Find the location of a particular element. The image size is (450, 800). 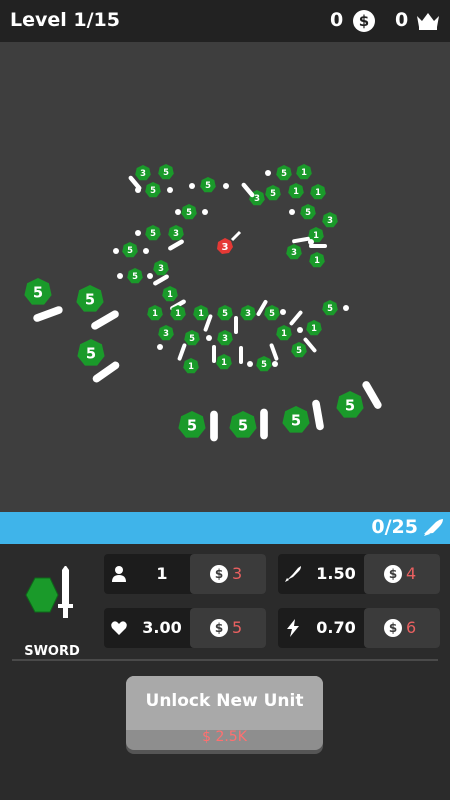

upgrade-health-button: $ 5 is located at coordinates (228, 628).